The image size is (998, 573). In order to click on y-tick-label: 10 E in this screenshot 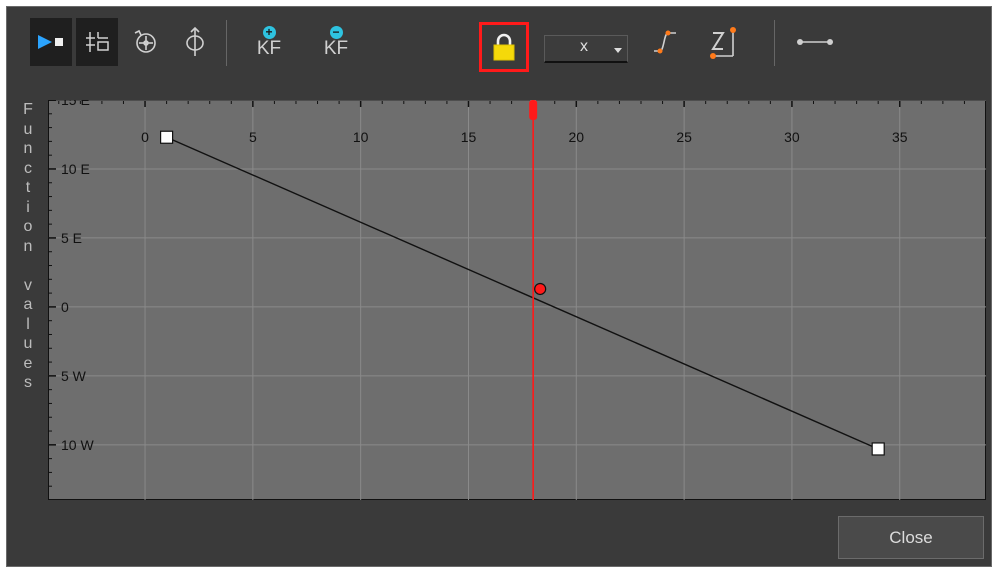, I will do `click(75, 169)`.